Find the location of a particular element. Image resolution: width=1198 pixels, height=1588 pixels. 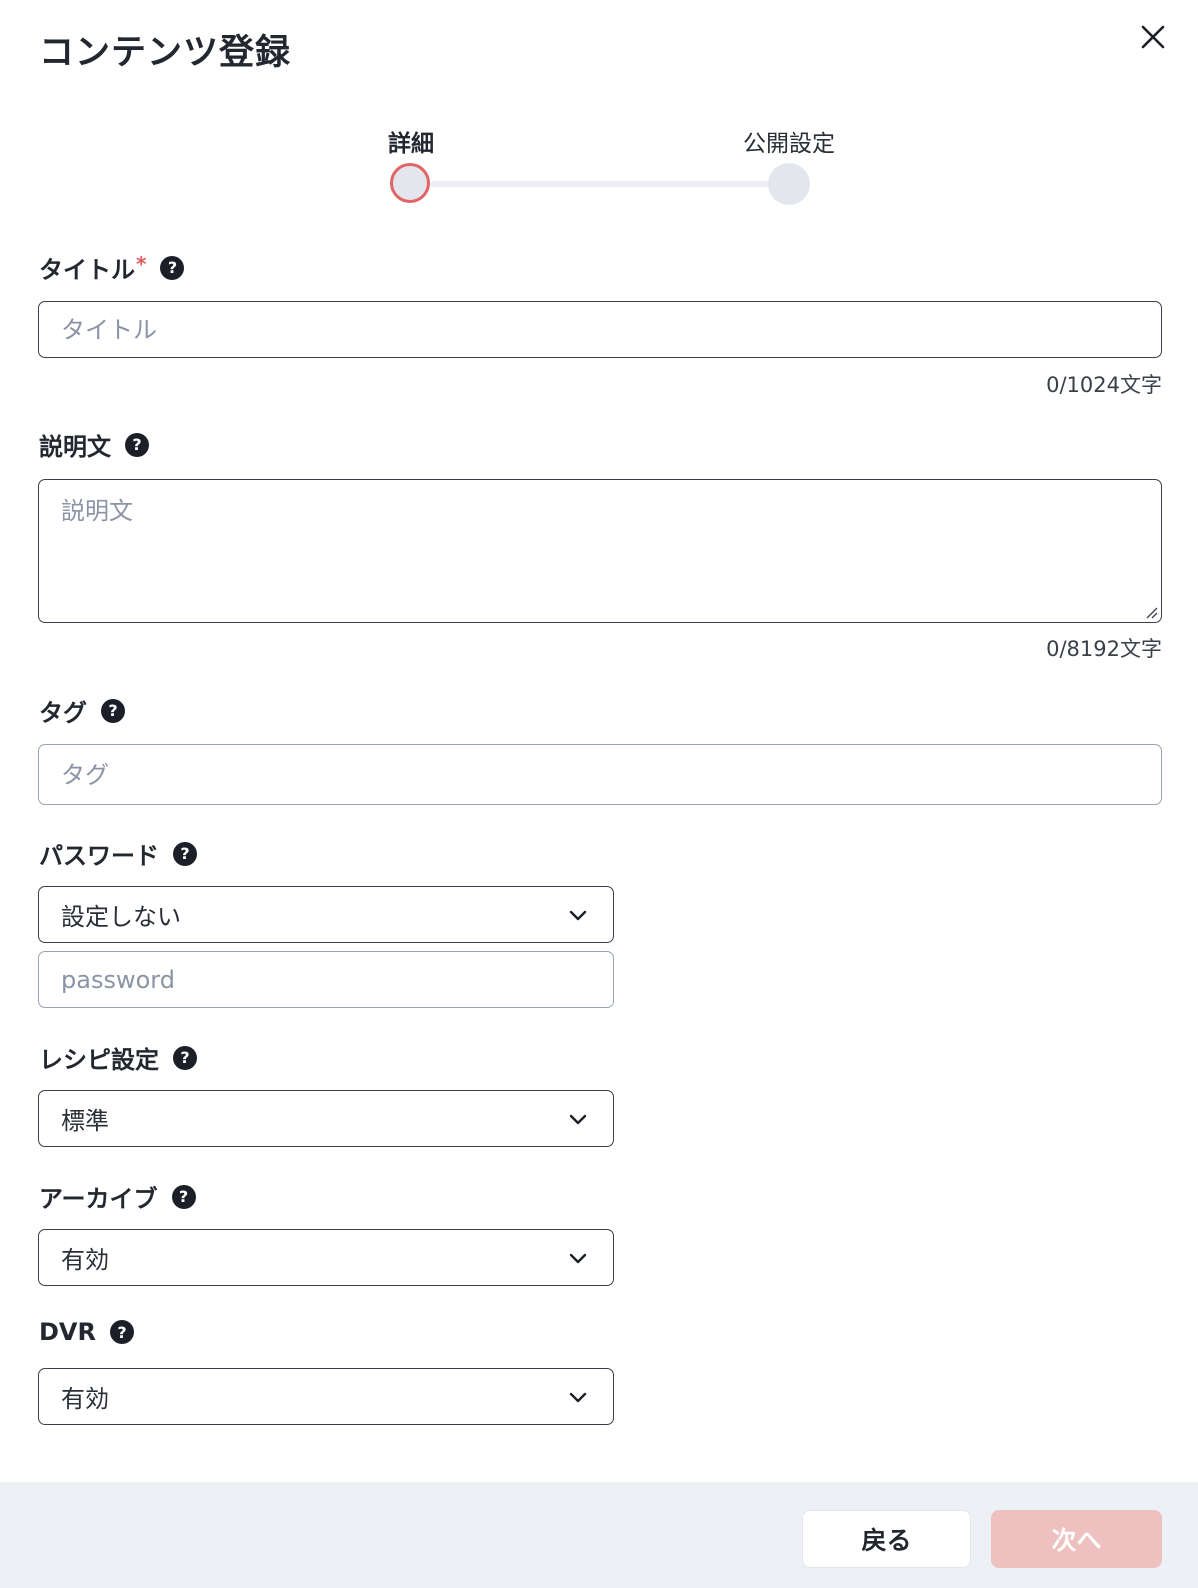

description-label-text: 説明文 is located at coordinates (75, 447).